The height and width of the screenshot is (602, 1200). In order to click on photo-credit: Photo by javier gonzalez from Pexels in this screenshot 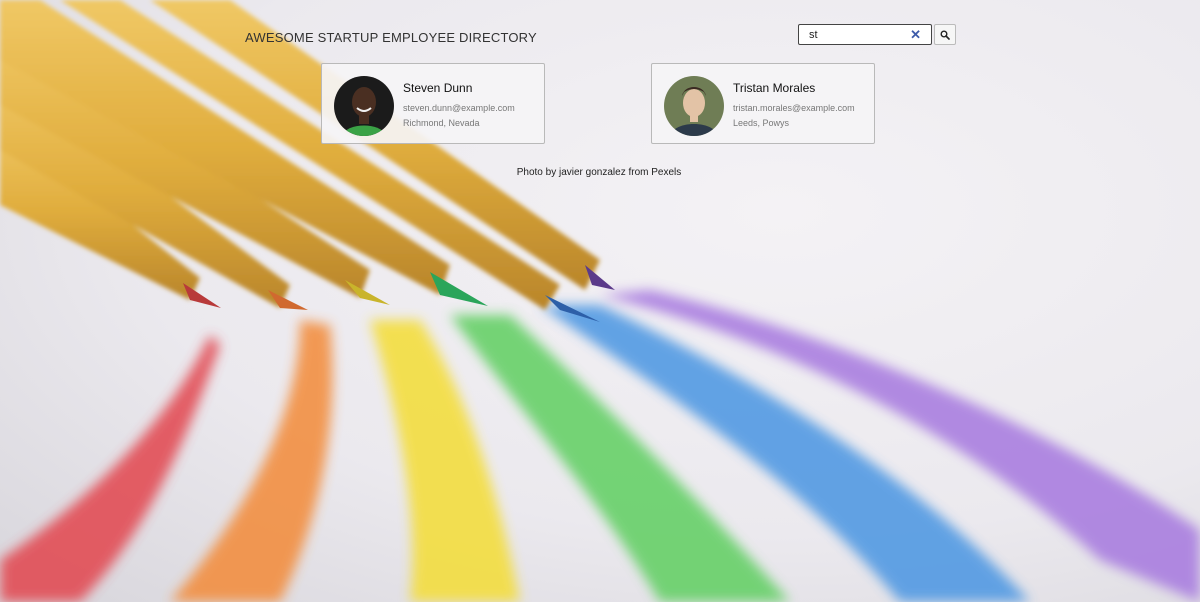, I will do `click(599, 172)`.